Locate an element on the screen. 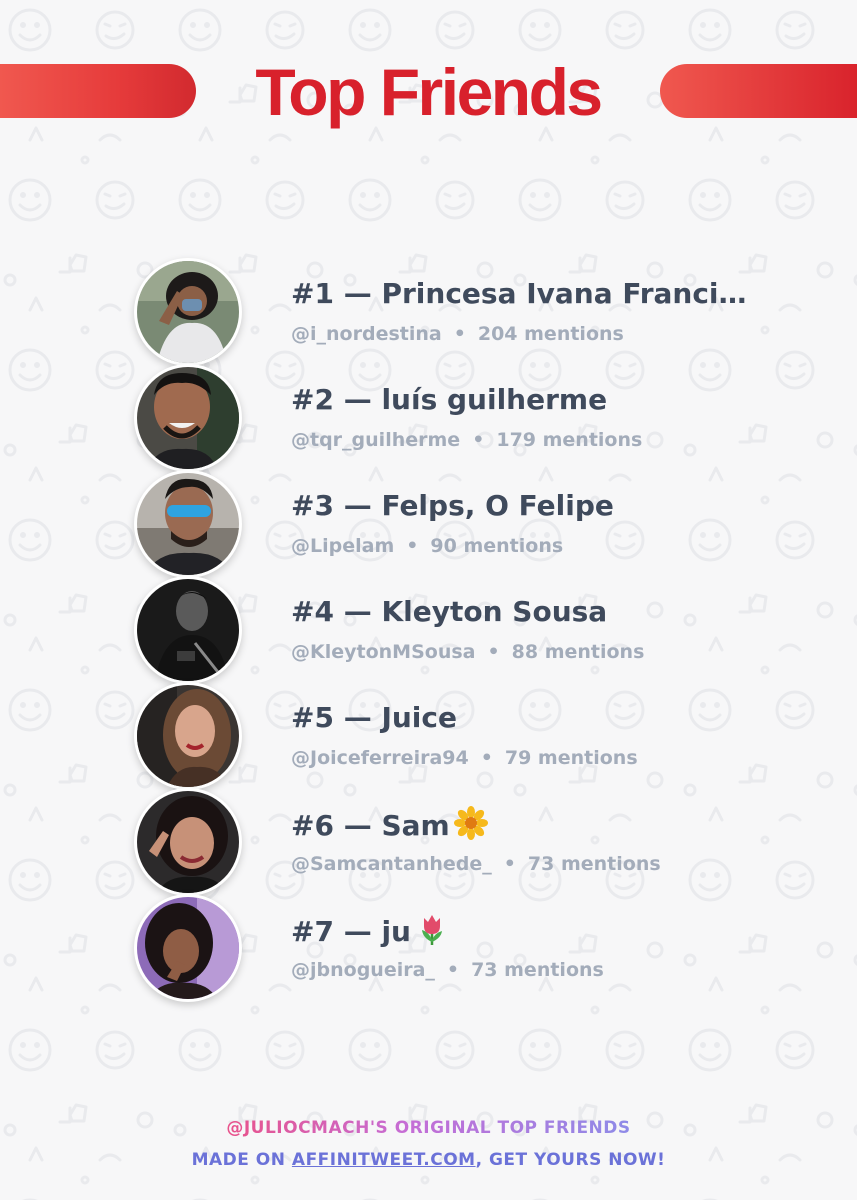  friend-handle: @i_nordestina is located at coordinates (366, 334).